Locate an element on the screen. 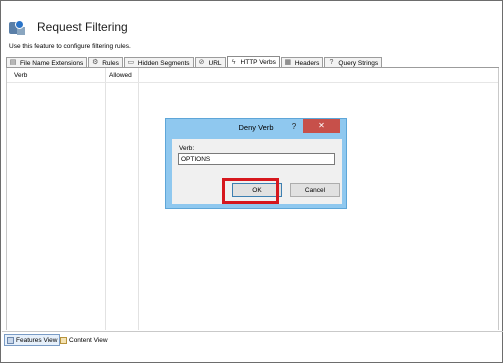  page-title: Request Filtering is located at coordinates (82, 27).